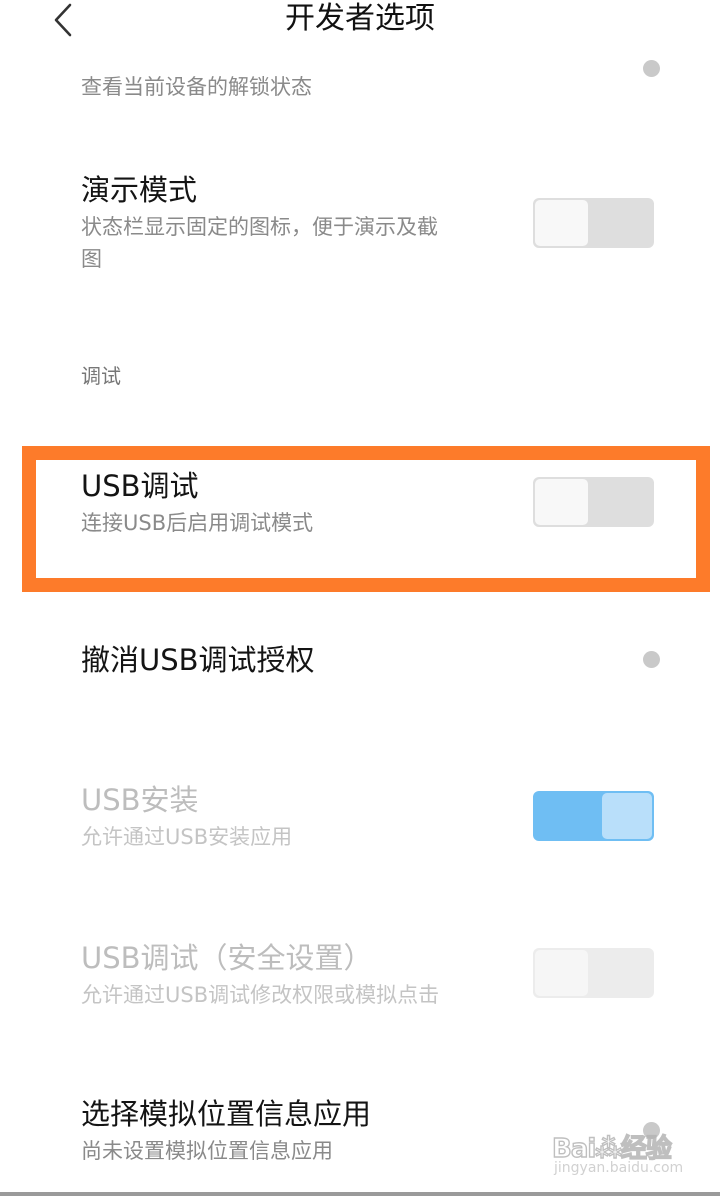 The image size is (720, 1196). Describe the element at coordinates (360, 84) in the screenshot. I see `unlock-status-item: 查看当前设备的解锁状态` at that location.